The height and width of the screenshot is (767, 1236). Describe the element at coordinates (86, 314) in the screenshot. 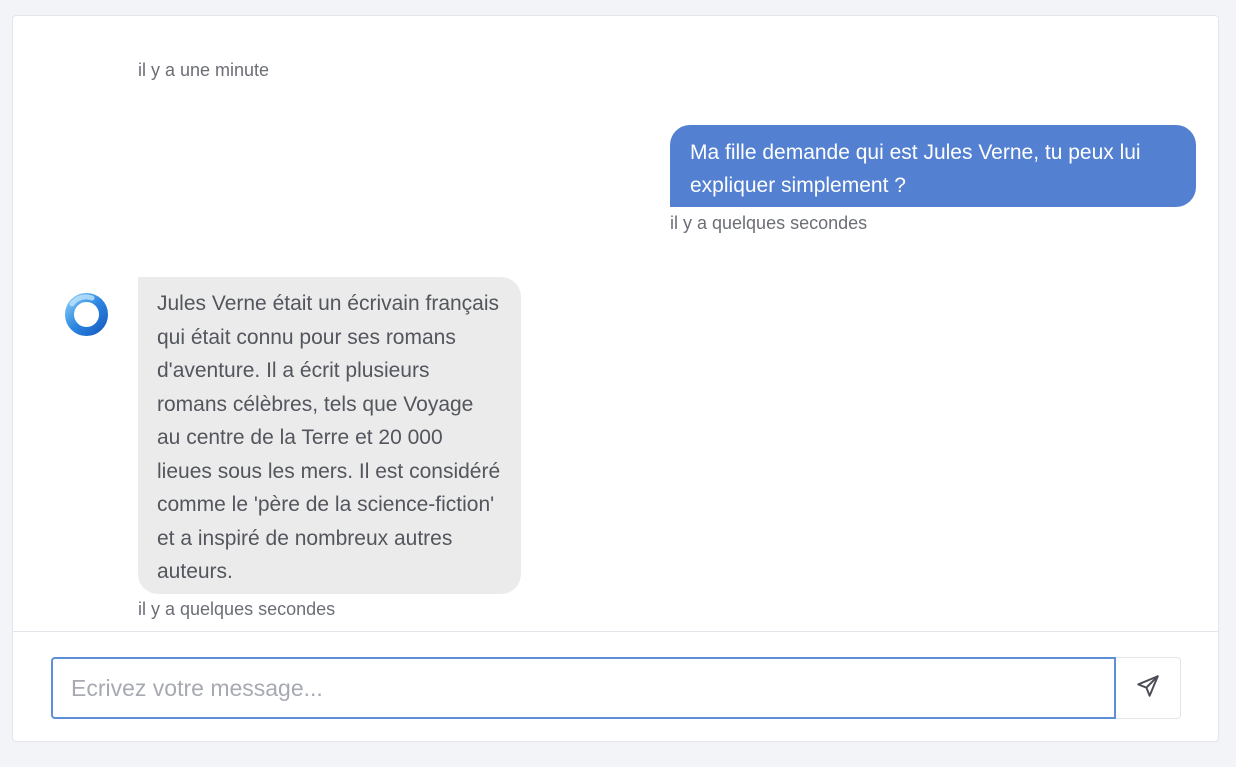

I see `assistant-logo-icon` at that location.